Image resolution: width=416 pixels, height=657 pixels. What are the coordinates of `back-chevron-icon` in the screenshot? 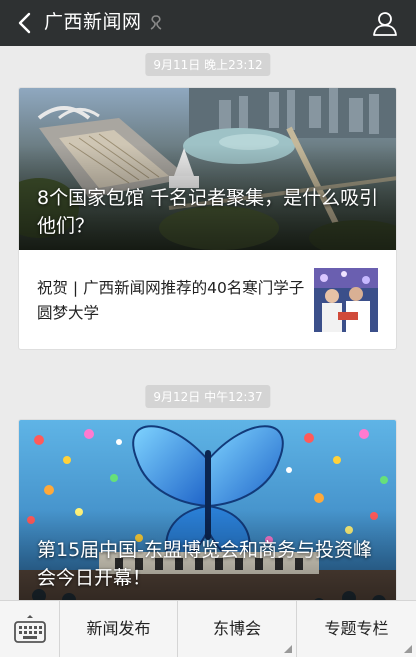 It's located at (26, 23).